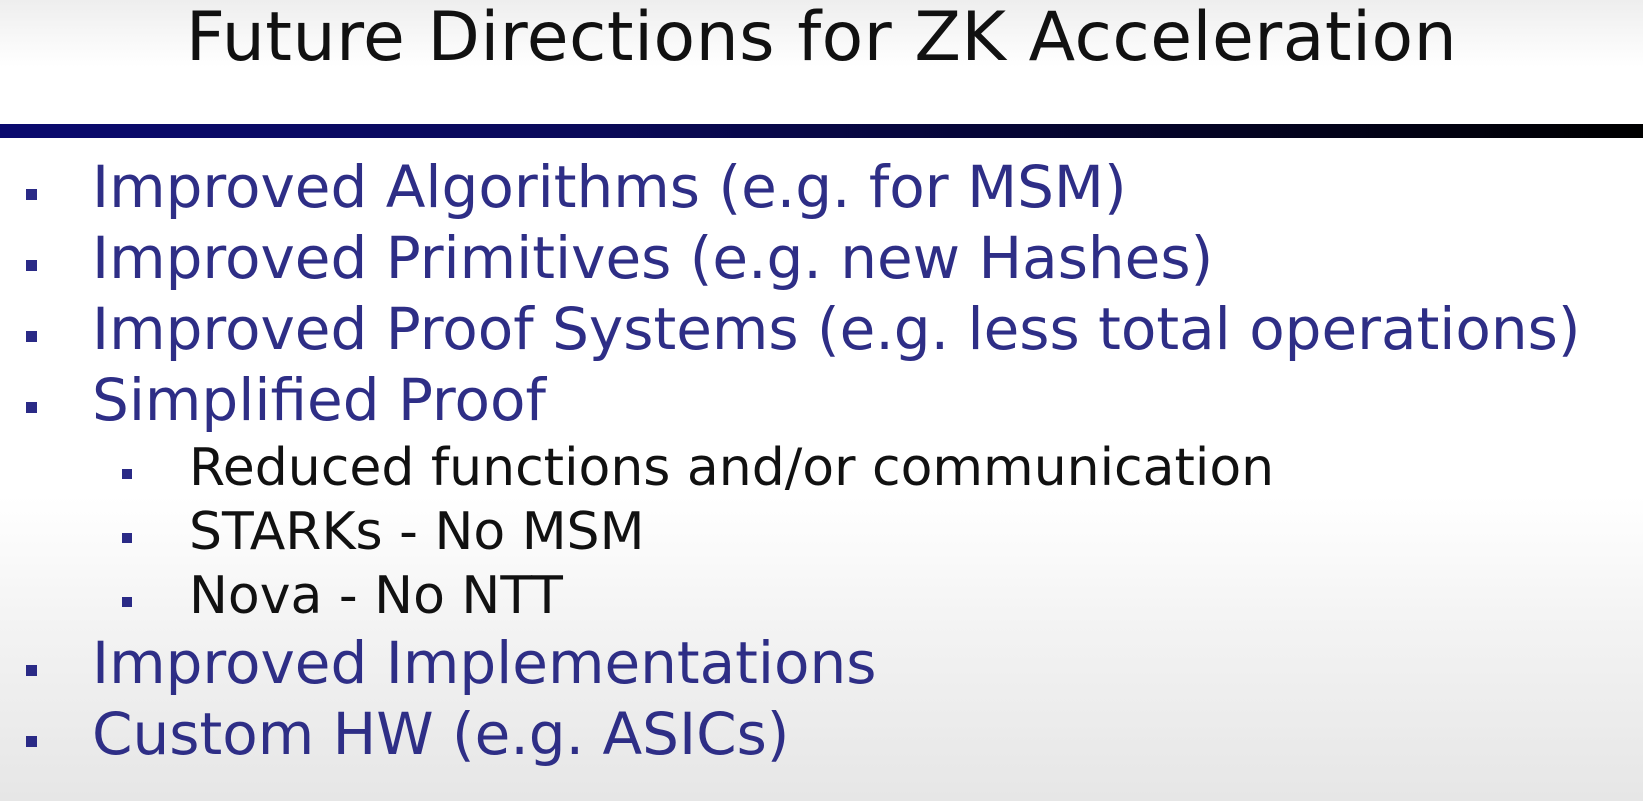 The width and height of the screenshot is (1643, 801). Describe the element at coordinates (441, 734) in the screenshot. I see `bullet-text: Custom HW (e.g. ASICs)` at that location.